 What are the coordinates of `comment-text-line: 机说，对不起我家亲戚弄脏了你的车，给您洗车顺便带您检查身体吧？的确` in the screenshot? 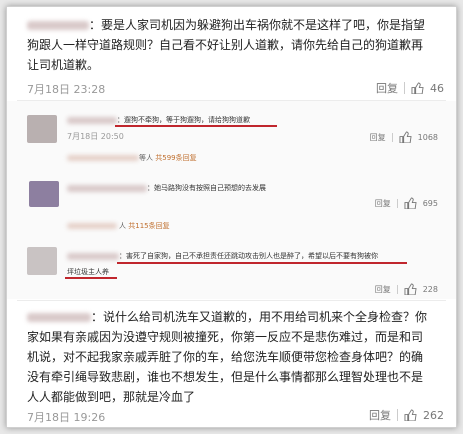 It's located at (225, 357).